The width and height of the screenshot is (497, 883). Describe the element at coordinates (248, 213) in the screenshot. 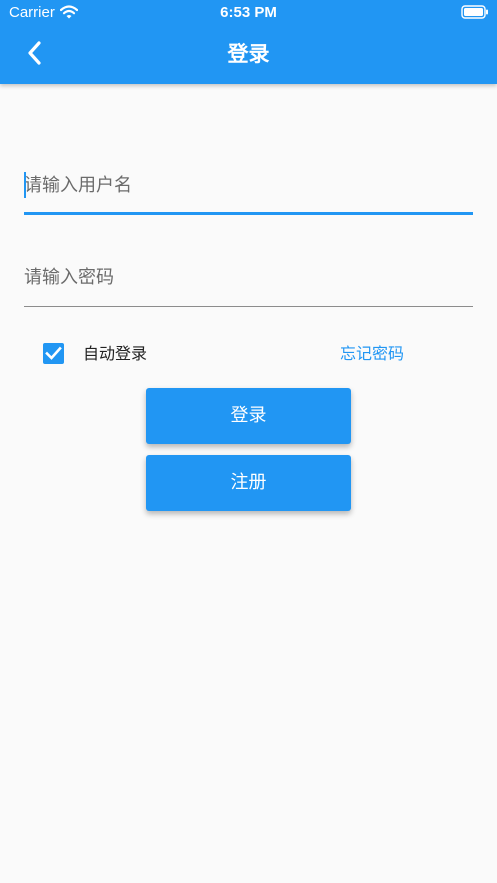

I see `username-underline` at that location.